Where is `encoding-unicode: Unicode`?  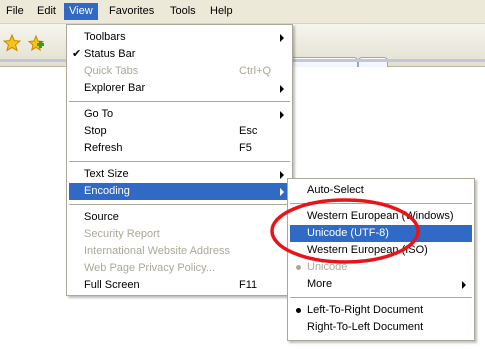 encoding-unicode: Unicode is located at coordinates (381, 267).